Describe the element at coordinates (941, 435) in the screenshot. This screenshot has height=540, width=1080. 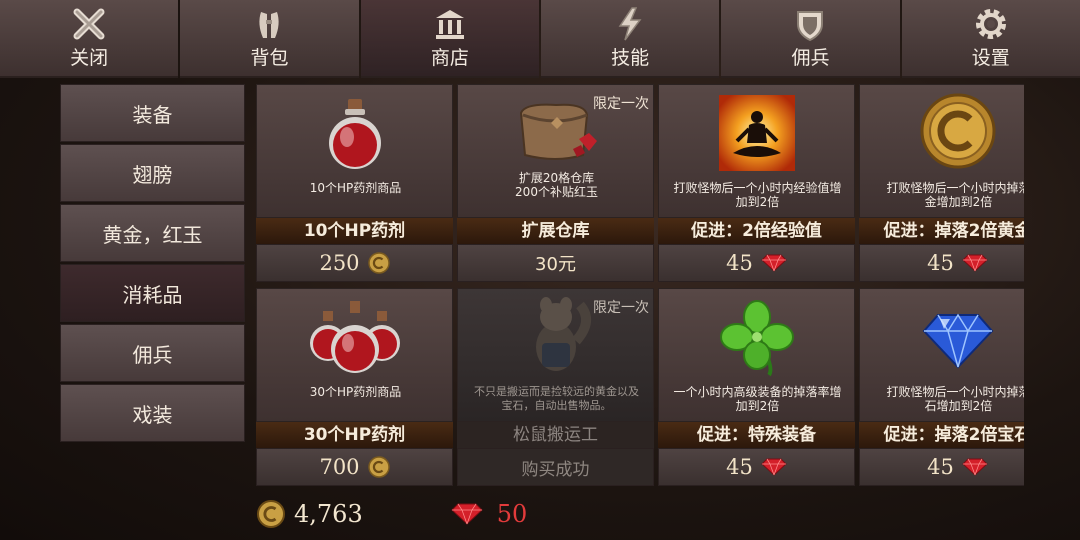
I see `item-title: 促进：掉落2倍宝石` at that location.